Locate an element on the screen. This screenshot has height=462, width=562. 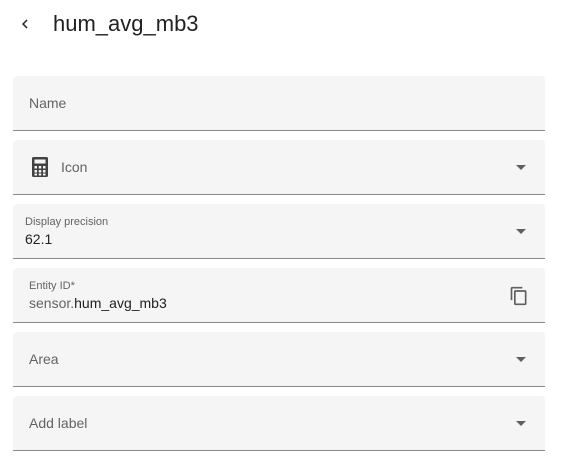
copy-icon is located at coordinates (519, 296).